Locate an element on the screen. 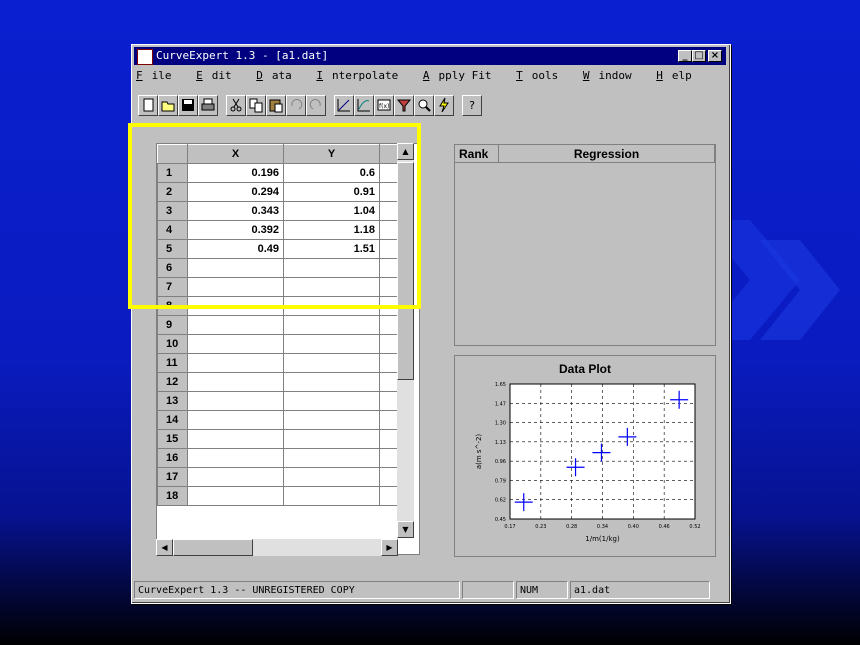 This screenshot has width=860, height=645. menu-file: File is located at coordinates (158, 75).